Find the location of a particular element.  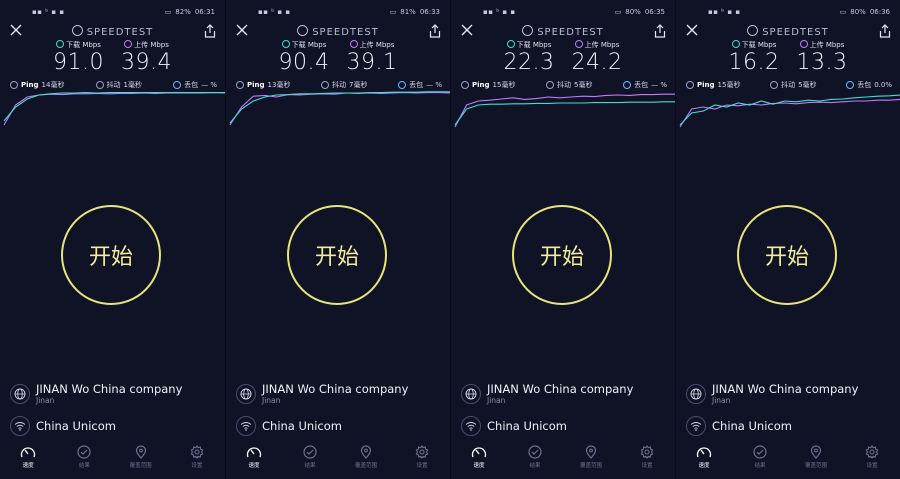

wifi-icon is located at coordinates (246, 426).